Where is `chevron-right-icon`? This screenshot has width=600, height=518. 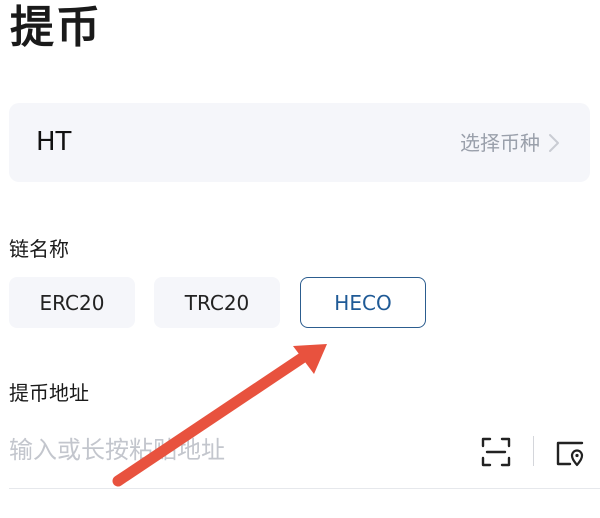
chevron-right-icon is located at coordinates (554, 143).